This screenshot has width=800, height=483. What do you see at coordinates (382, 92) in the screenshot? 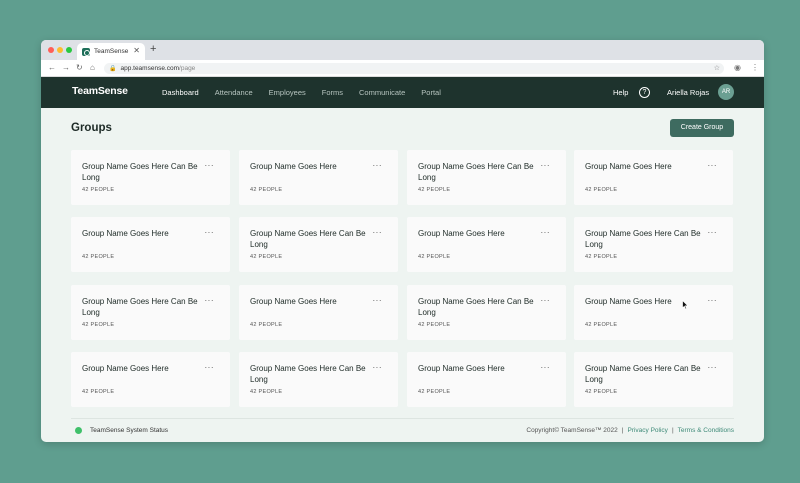
I see `nav-communicate: Communicate` at bounding box center [382, 92].